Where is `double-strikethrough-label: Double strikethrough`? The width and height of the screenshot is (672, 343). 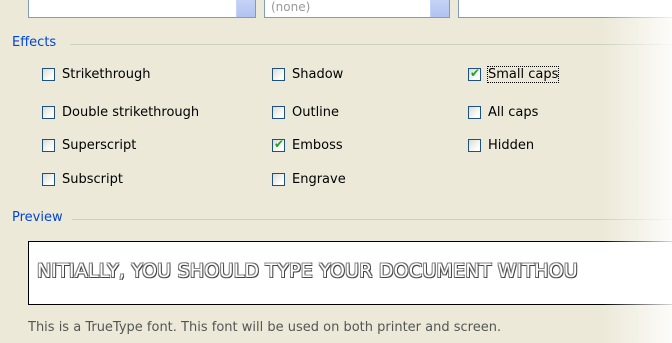 double-strikethrough-label: Double strikethrough is located at coordinates (131, 112).